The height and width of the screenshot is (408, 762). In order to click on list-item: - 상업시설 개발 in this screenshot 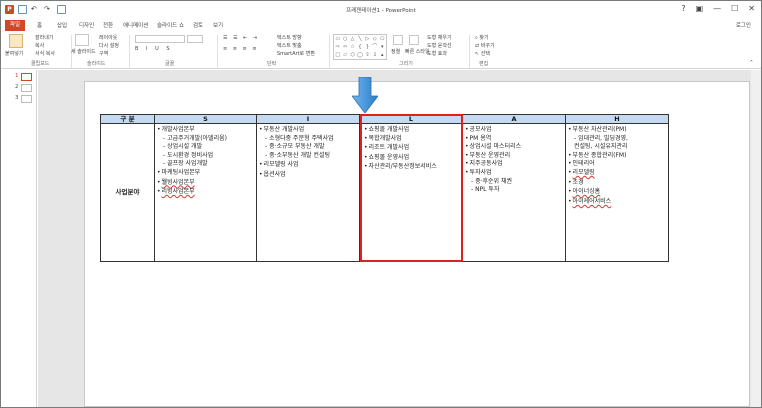, I will do `click(183, 147)`.